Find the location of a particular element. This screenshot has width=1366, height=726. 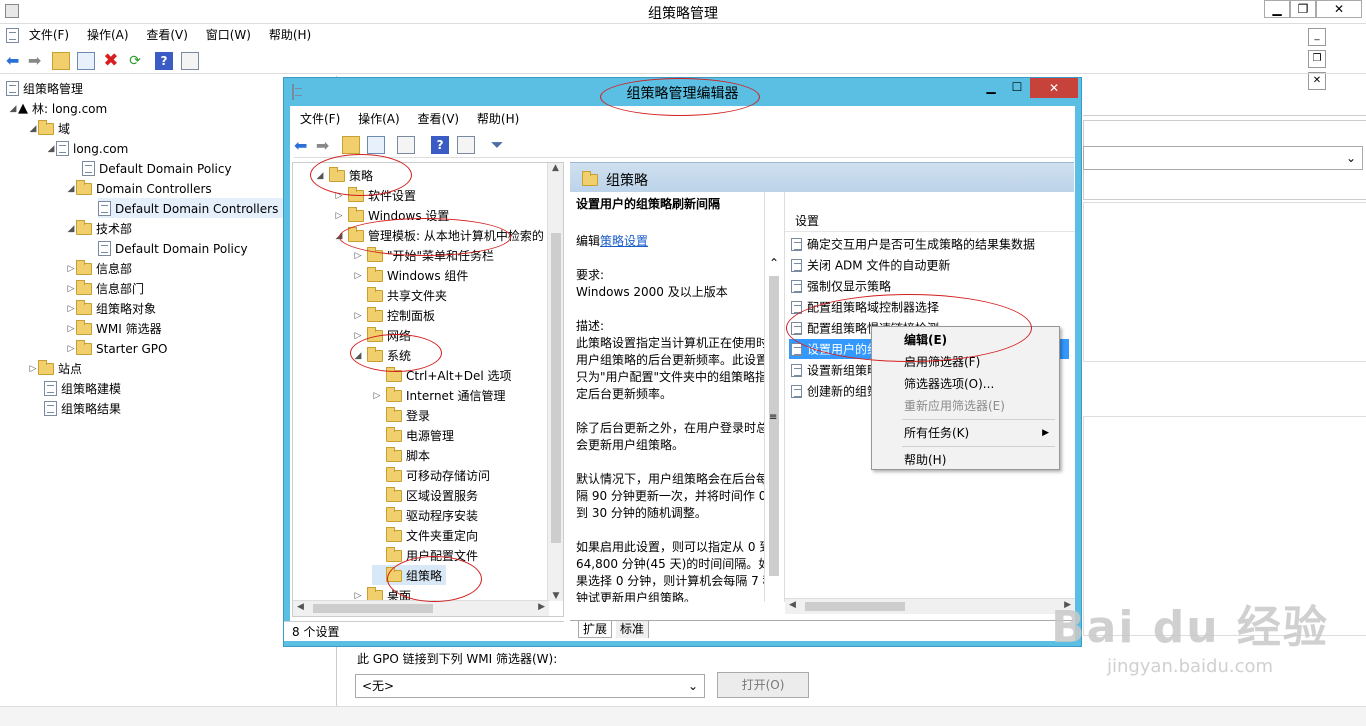

wmi-select: <无> ⌄ is located at coordinates (530, 686).